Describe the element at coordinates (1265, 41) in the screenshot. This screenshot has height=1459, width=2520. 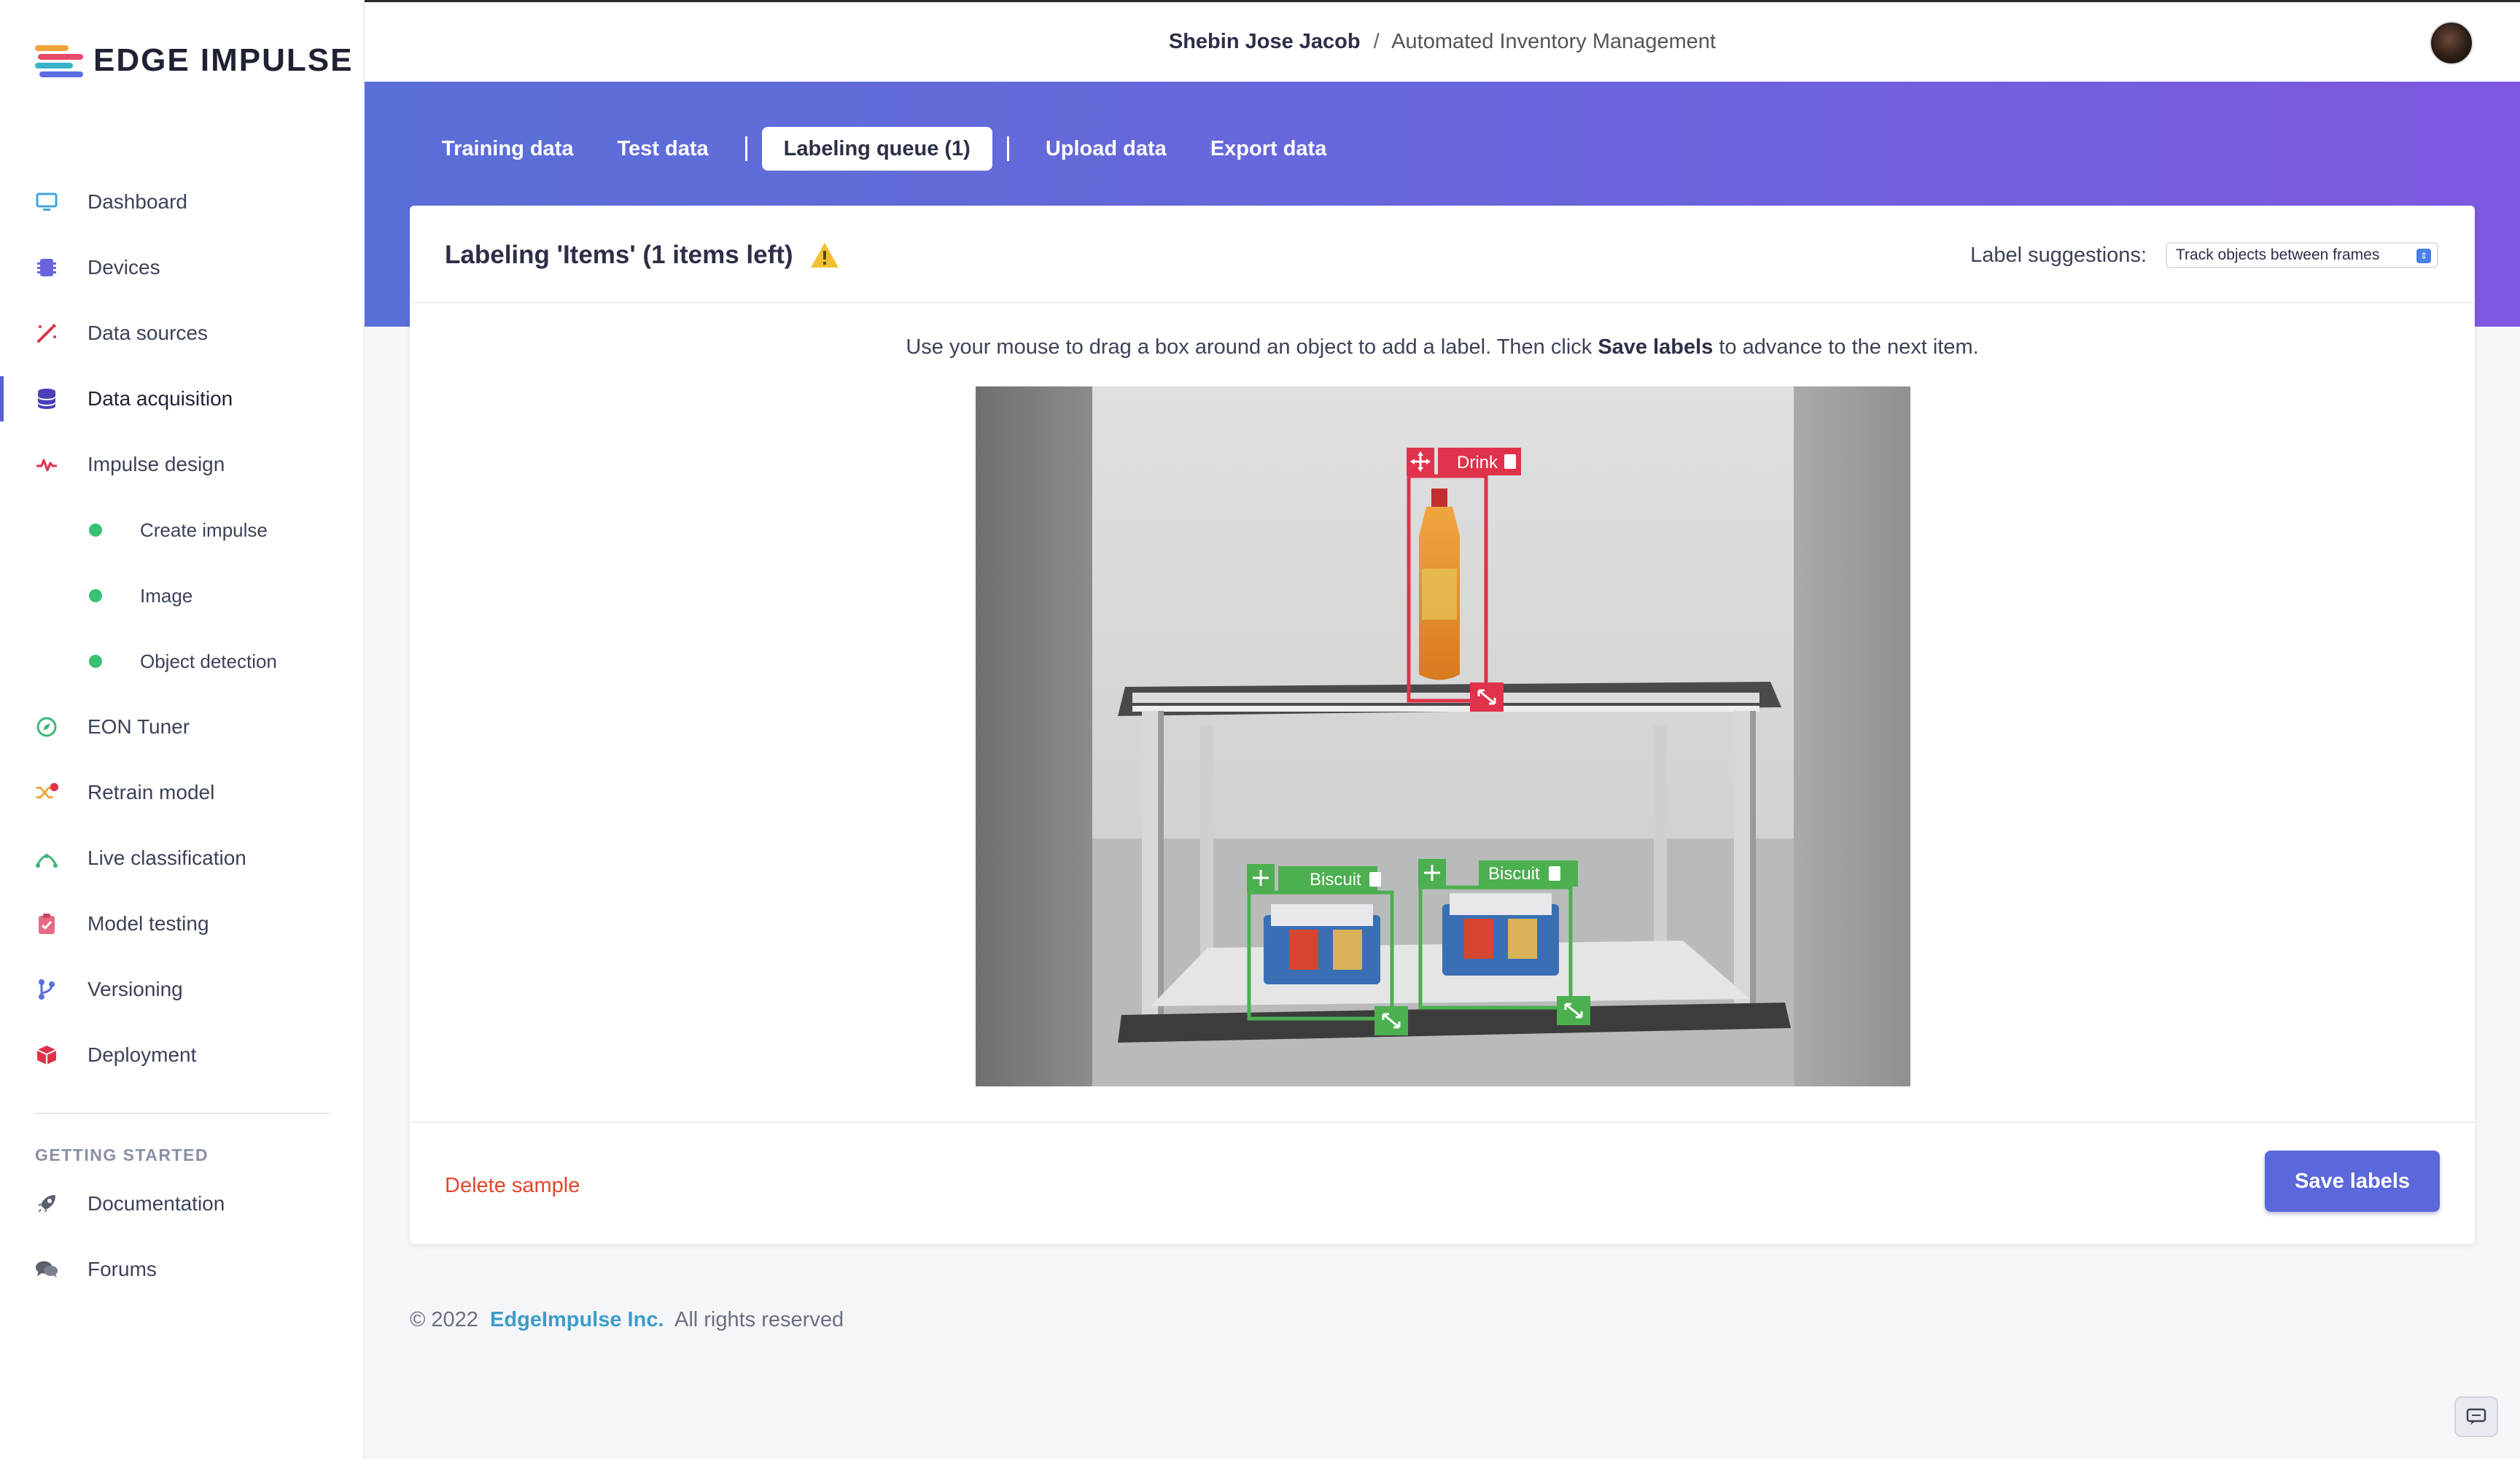
I see `breadcrumb-owner: Shebin Jose Jacob` at that location.